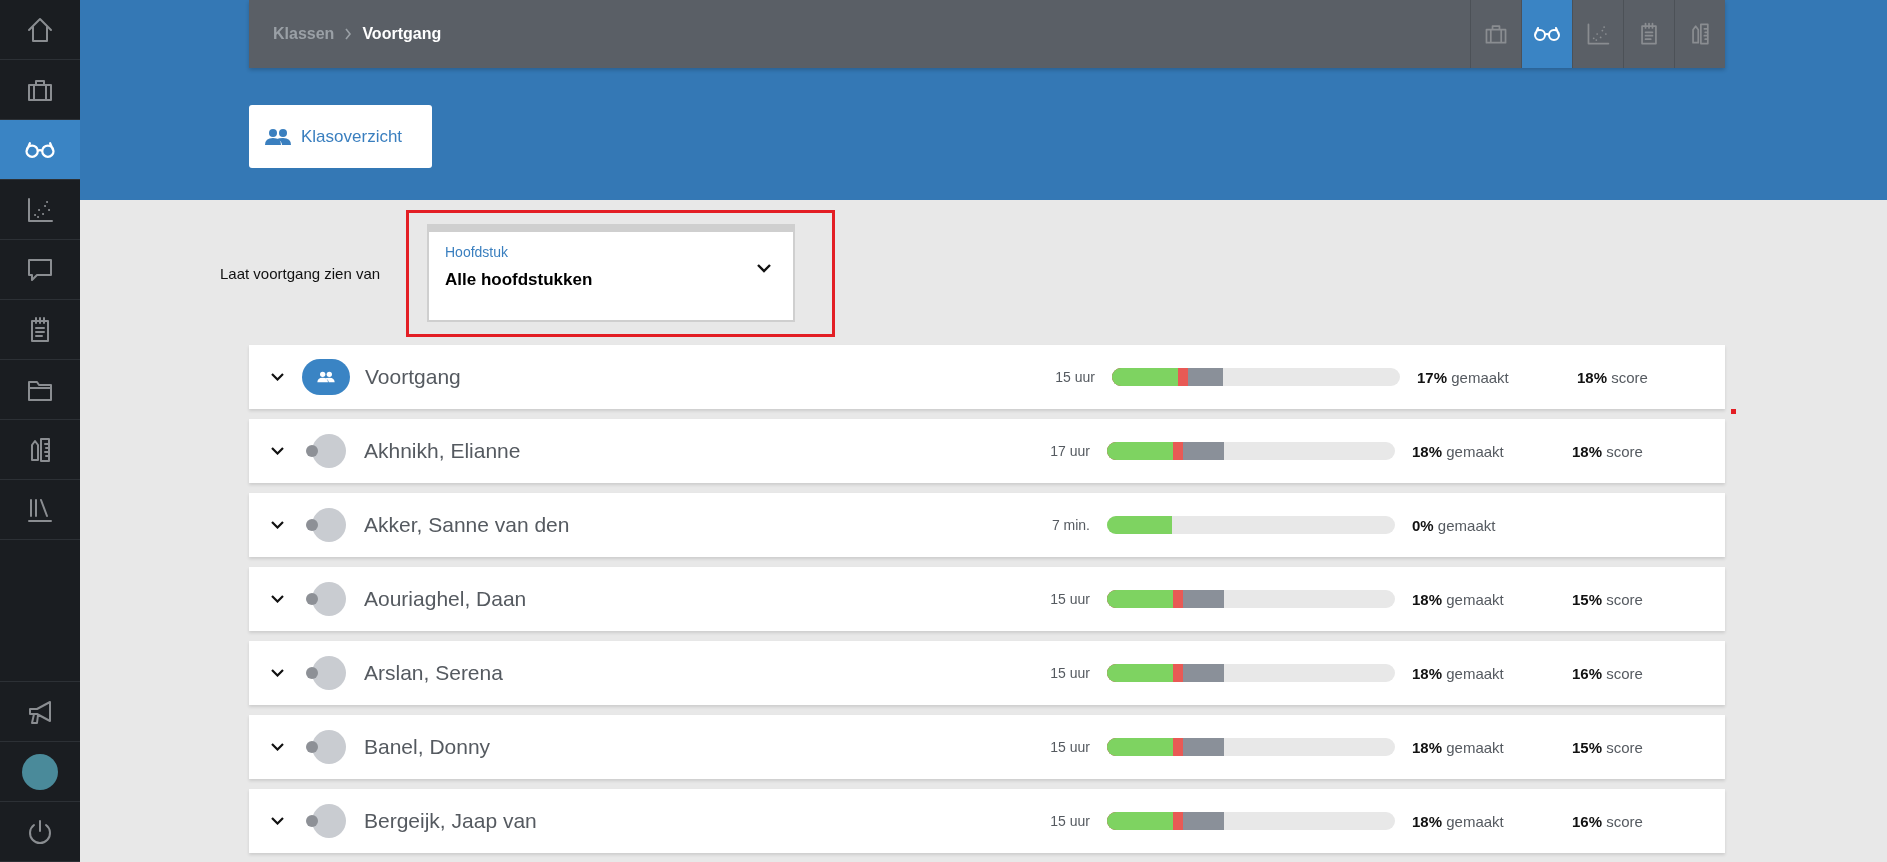 The width and height of the screenshot is (1887, 862). Describe the element at coordinates (1463, 377) in the screenshot. I see `completion-text: 17% gemaakt` at that location.